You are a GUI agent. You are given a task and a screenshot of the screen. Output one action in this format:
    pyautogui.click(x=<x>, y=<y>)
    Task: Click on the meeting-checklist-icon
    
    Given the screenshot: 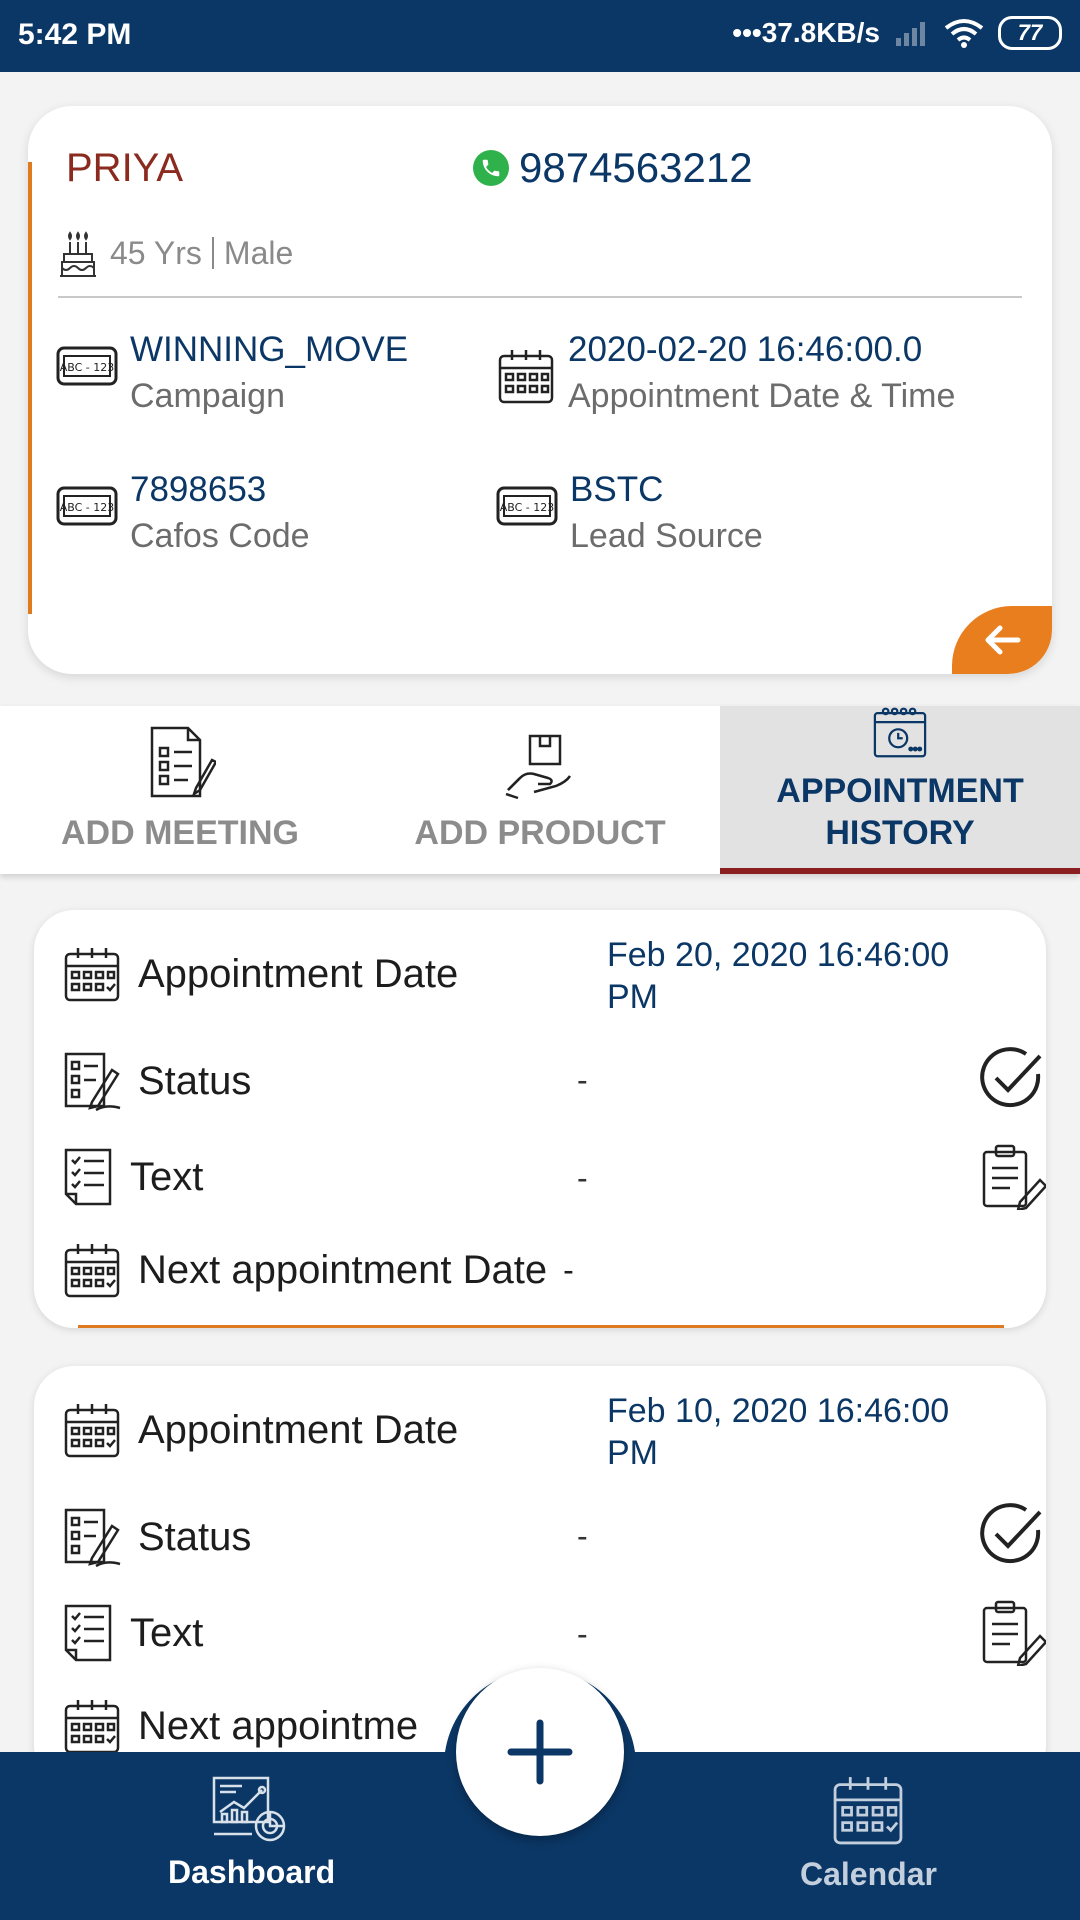 What is the action you would take?
    pyautogui.click(x=183, y=762)
    